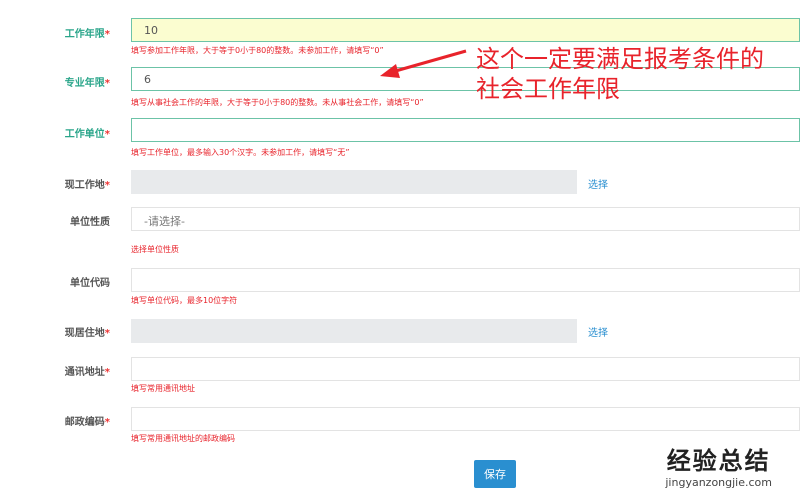 The height and width of the screenshot is (495, 800). What do you see at coordinates (87, 333) in the screenshot?
I see `label-residence: 现居住地*` at bounding box center [87, 333].